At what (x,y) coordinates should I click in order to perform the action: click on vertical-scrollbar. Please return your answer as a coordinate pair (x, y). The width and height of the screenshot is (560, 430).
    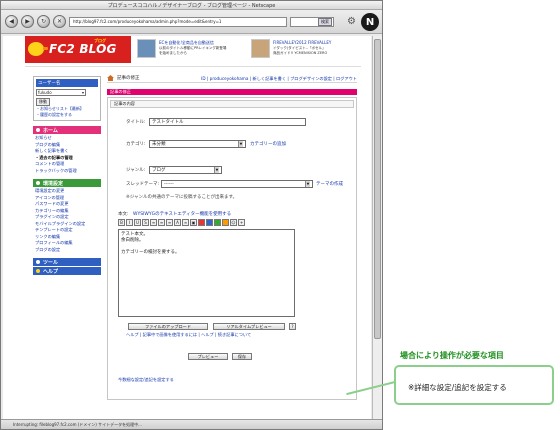
    Looking at the image, I should click on (377, 227).